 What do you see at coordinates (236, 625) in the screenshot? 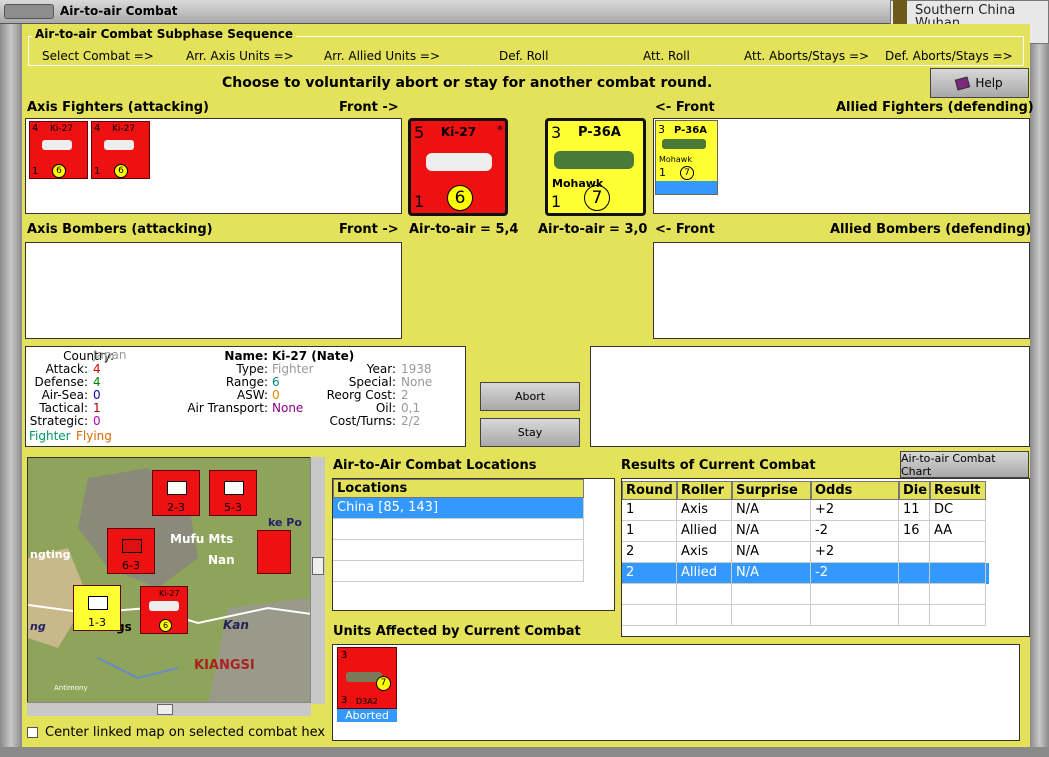
I see `map-label-kan: Kan` at bounding box center [236, 625].